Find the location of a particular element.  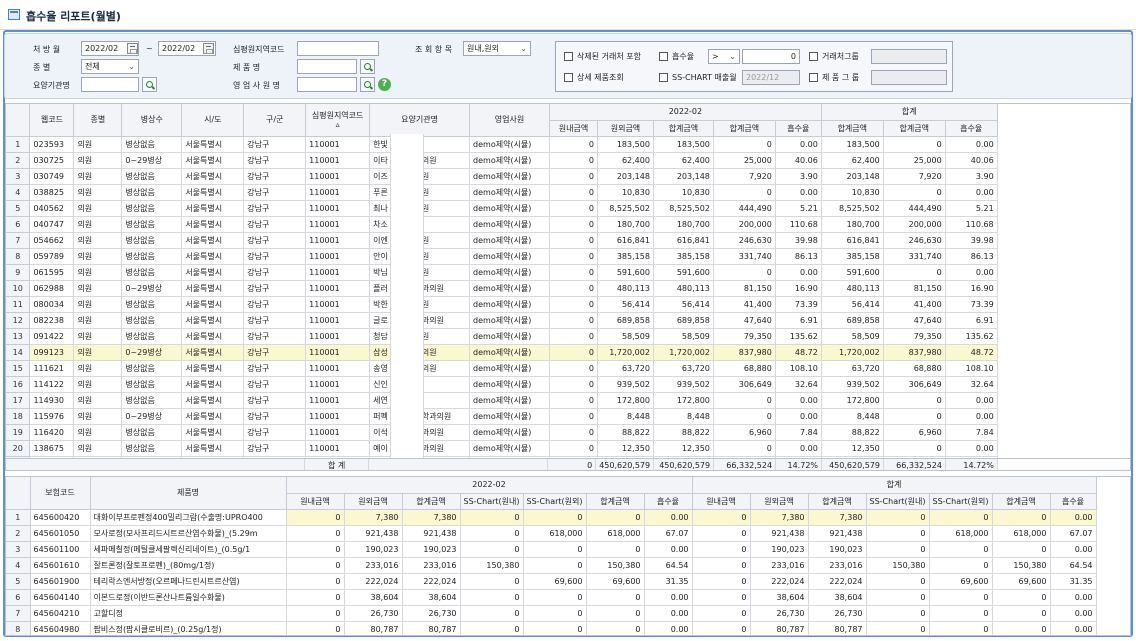

cell-city: 서울특별시 is located at coordinates (213, 352).